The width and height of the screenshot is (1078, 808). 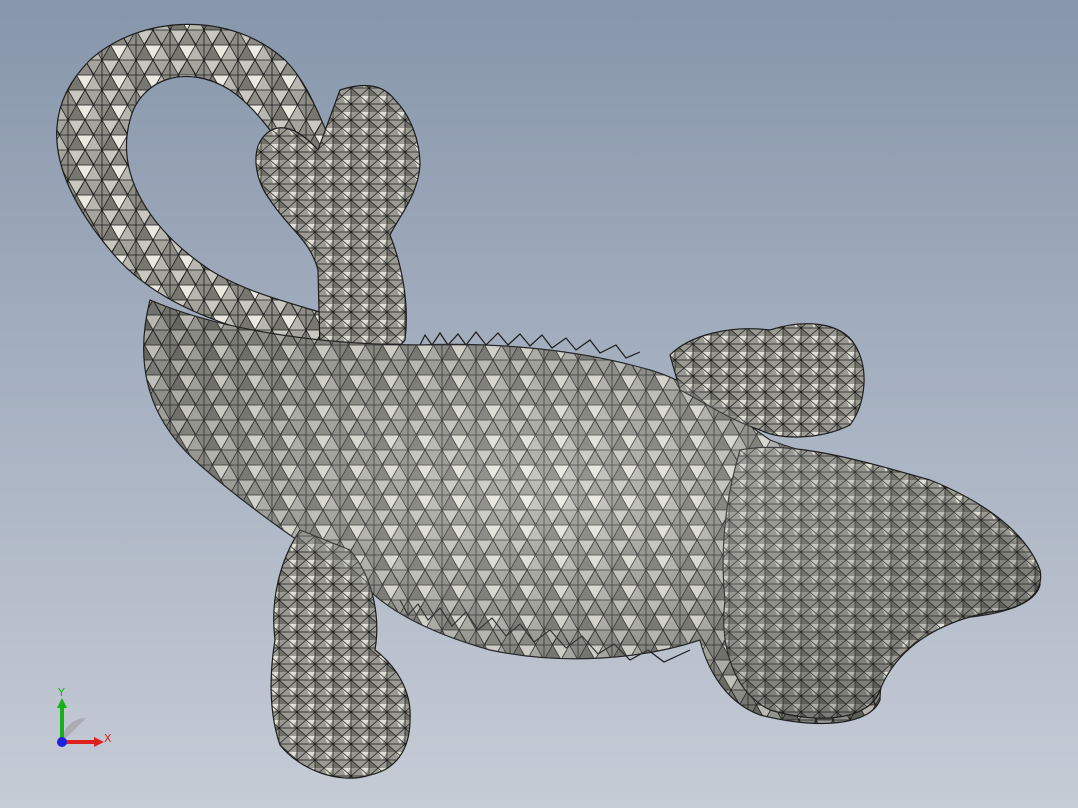 What do you see at coordinates (61, 692) in the screenshot?
I see `y-axis-label: Y` at bounding box center [61, 692].